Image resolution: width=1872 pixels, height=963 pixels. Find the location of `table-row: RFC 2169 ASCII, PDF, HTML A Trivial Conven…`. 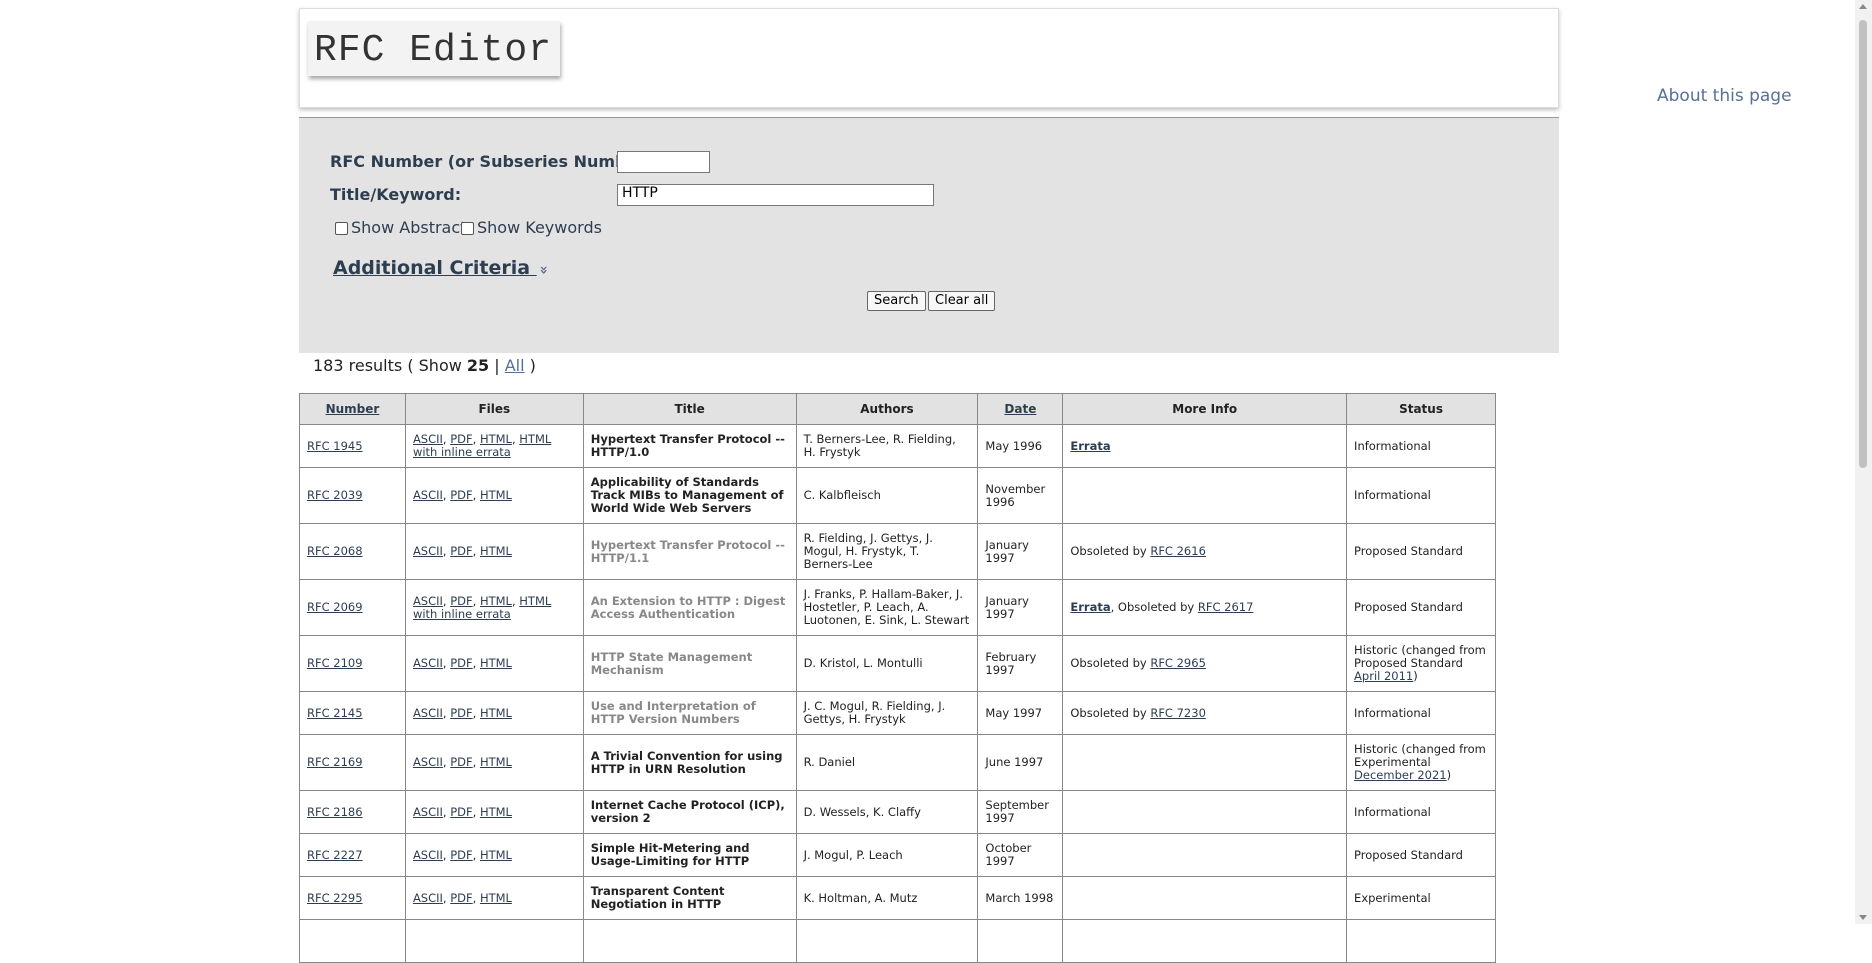

table-row: RFC 2169 ASCII, PDF, HTML A Trivial Conven… is located at coordinates (897, 762).